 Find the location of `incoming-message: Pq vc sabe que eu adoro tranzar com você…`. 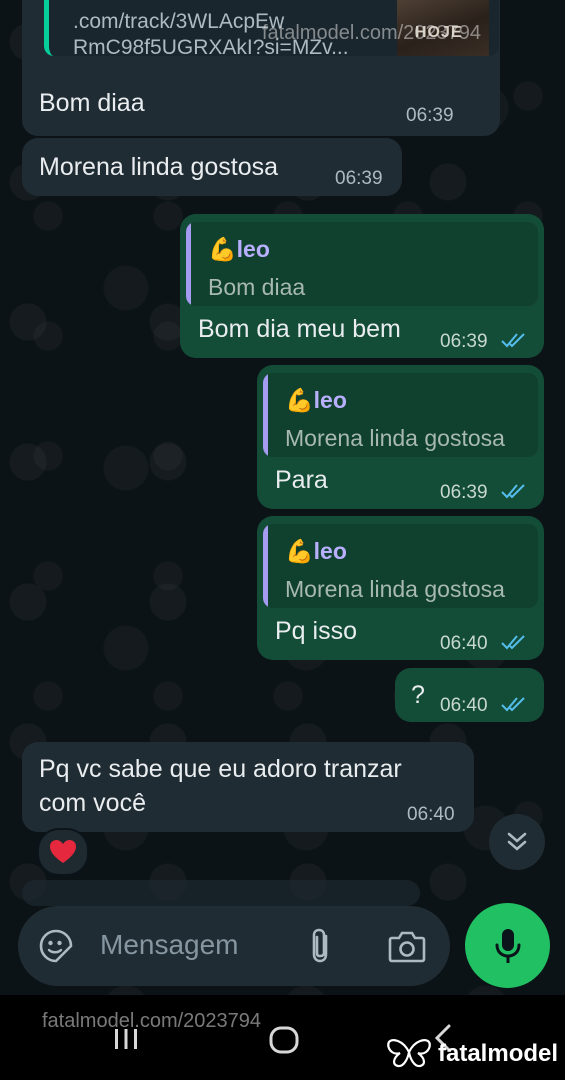

incoming-message: Pq vc sabe que eu adoro tranzar com você… is located at coordinates (248, 787).